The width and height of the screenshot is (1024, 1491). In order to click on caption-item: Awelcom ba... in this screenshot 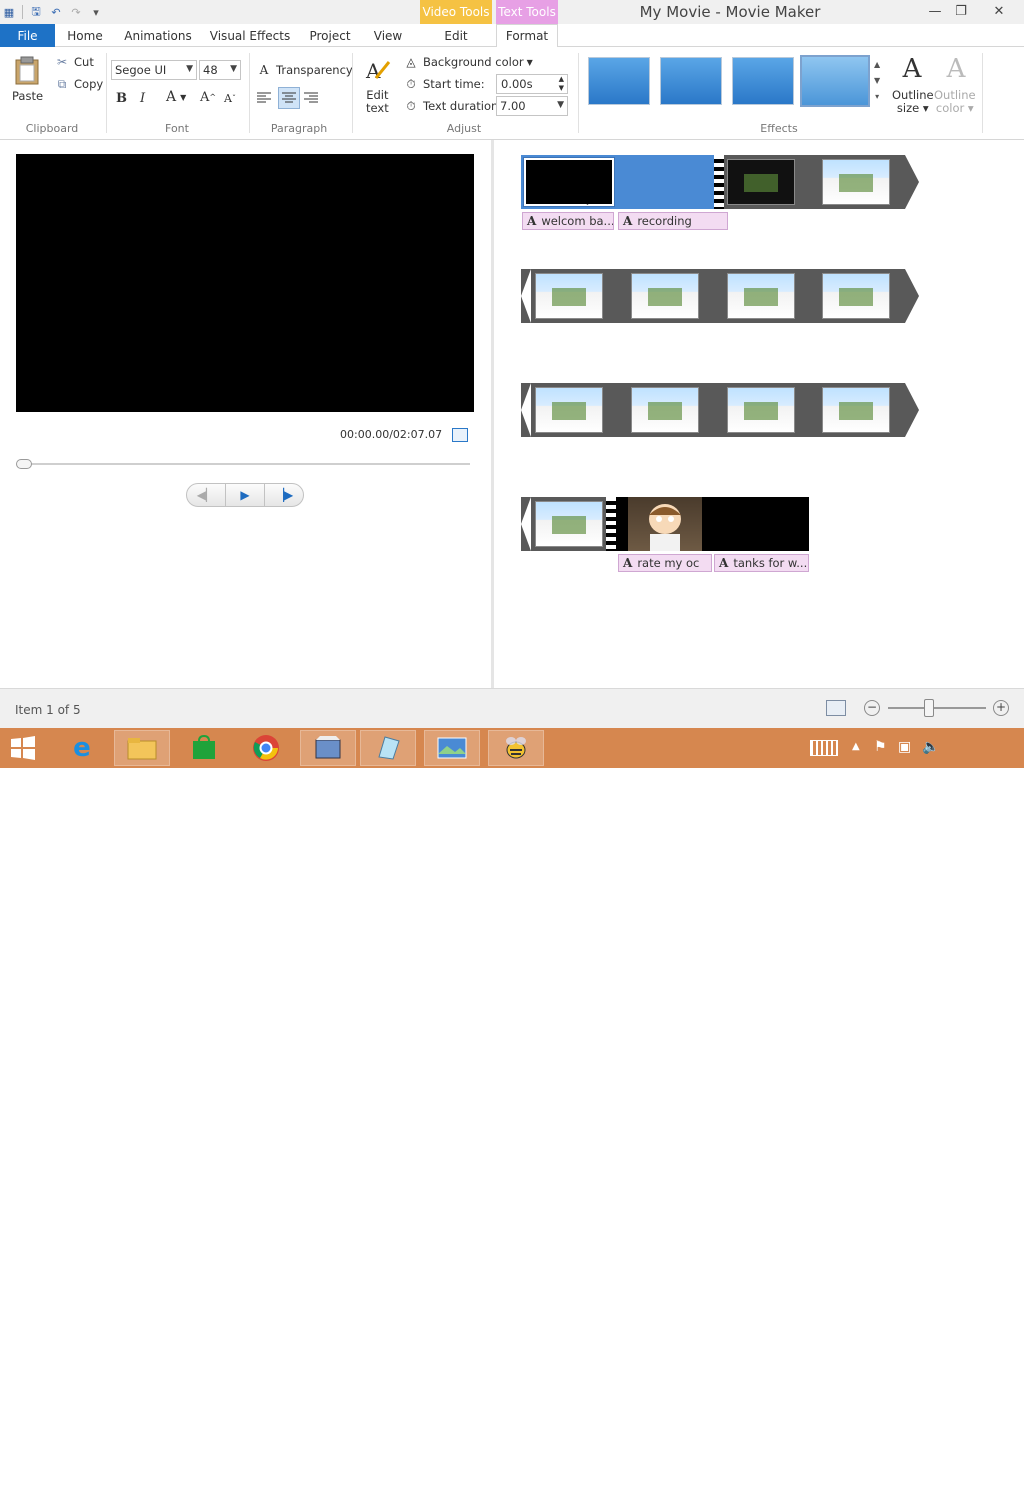, I will do `click(568, 221)`.